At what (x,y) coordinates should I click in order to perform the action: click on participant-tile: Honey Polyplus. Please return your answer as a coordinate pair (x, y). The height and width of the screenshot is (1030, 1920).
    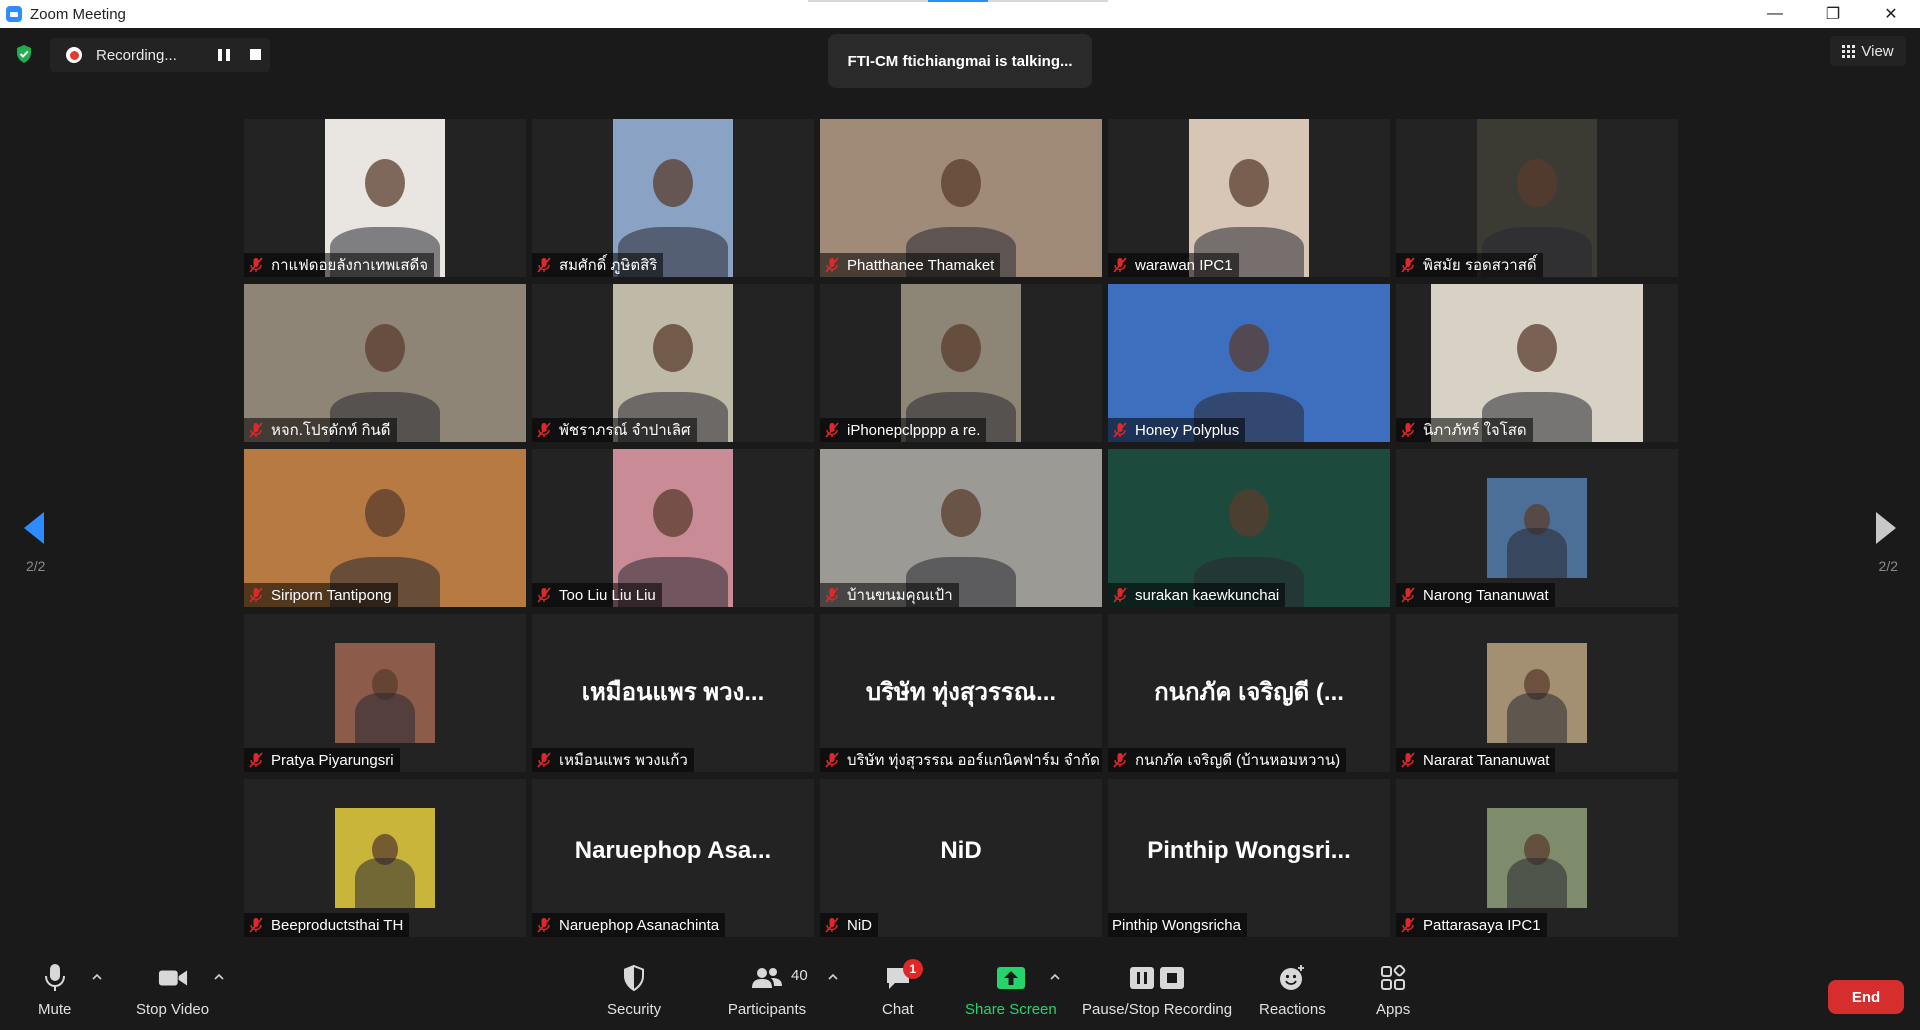
    Looking at the image, I should click on (1249, 363).